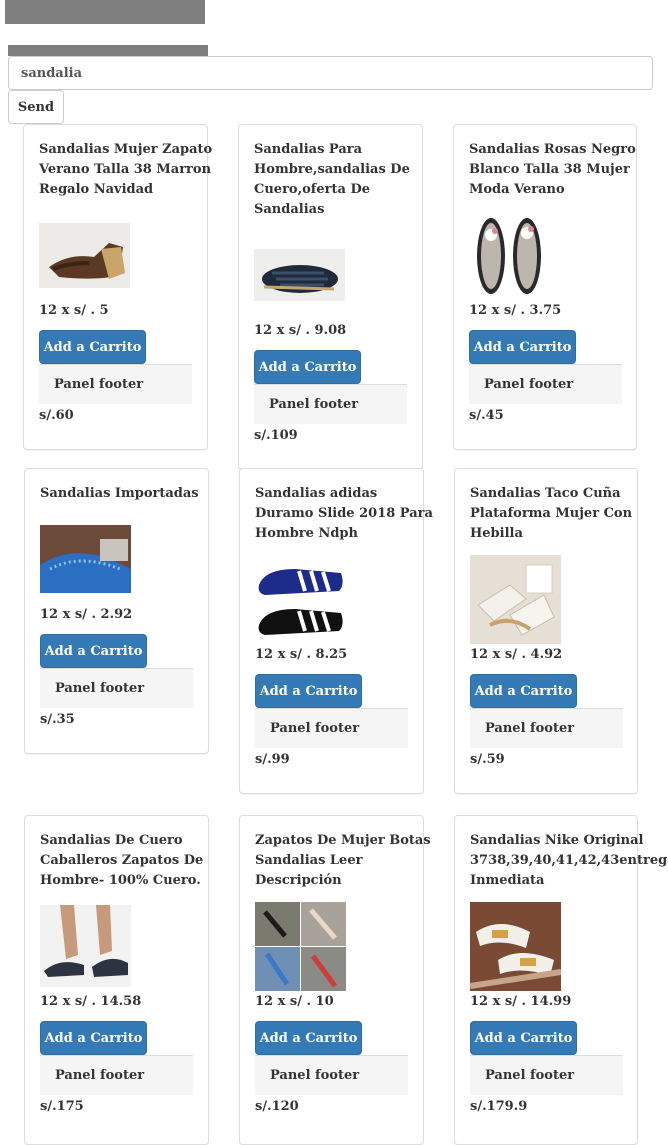  I want to click on product-total: s/.120, so click(277, 1106).